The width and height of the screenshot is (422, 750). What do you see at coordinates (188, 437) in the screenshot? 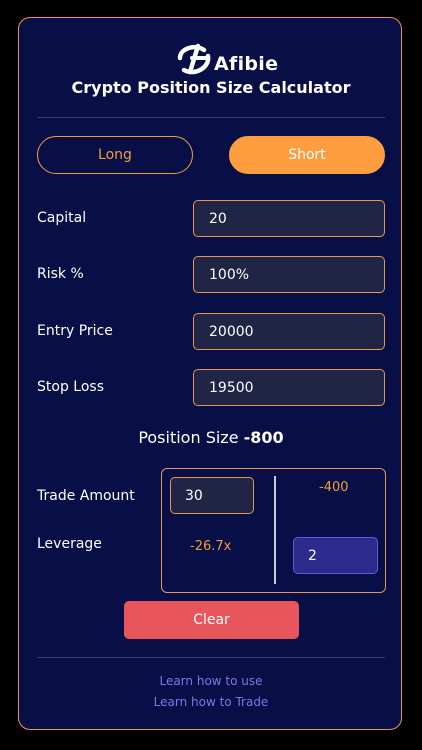
I see `position-size-label: Position Size` at bounding box center [188, 437].